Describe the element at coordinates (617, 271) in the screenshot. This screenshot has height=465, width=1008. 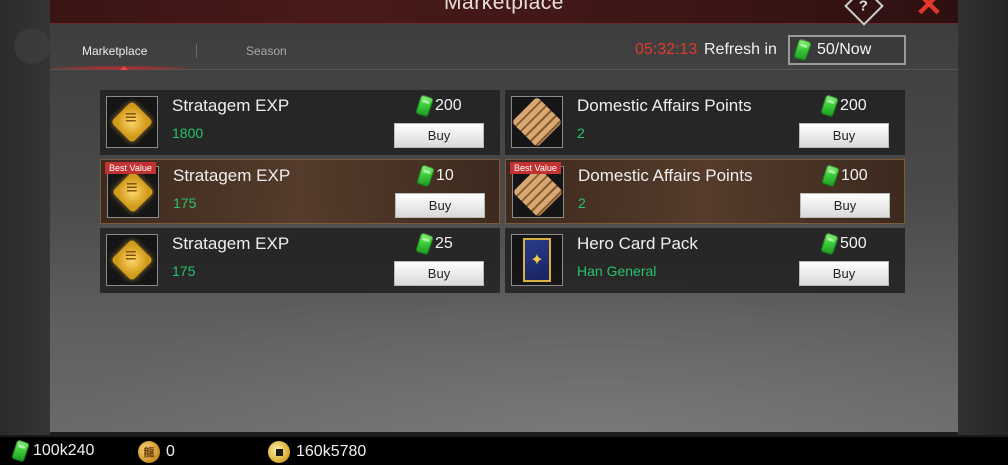
I see `item-quantity: Han General` at that location.